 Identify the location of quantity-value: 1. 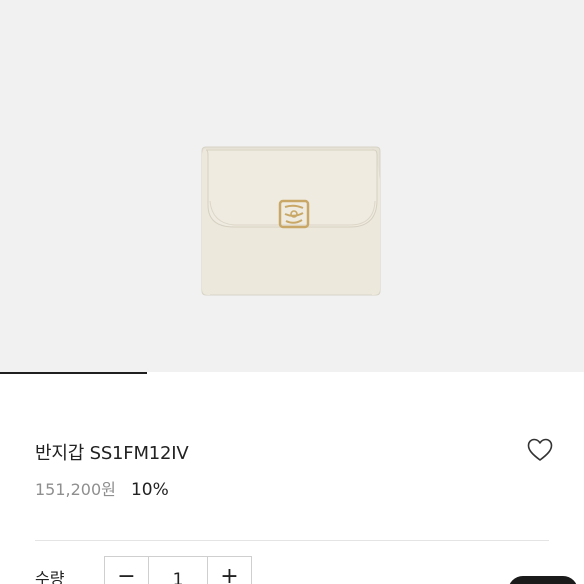
(178, 570).